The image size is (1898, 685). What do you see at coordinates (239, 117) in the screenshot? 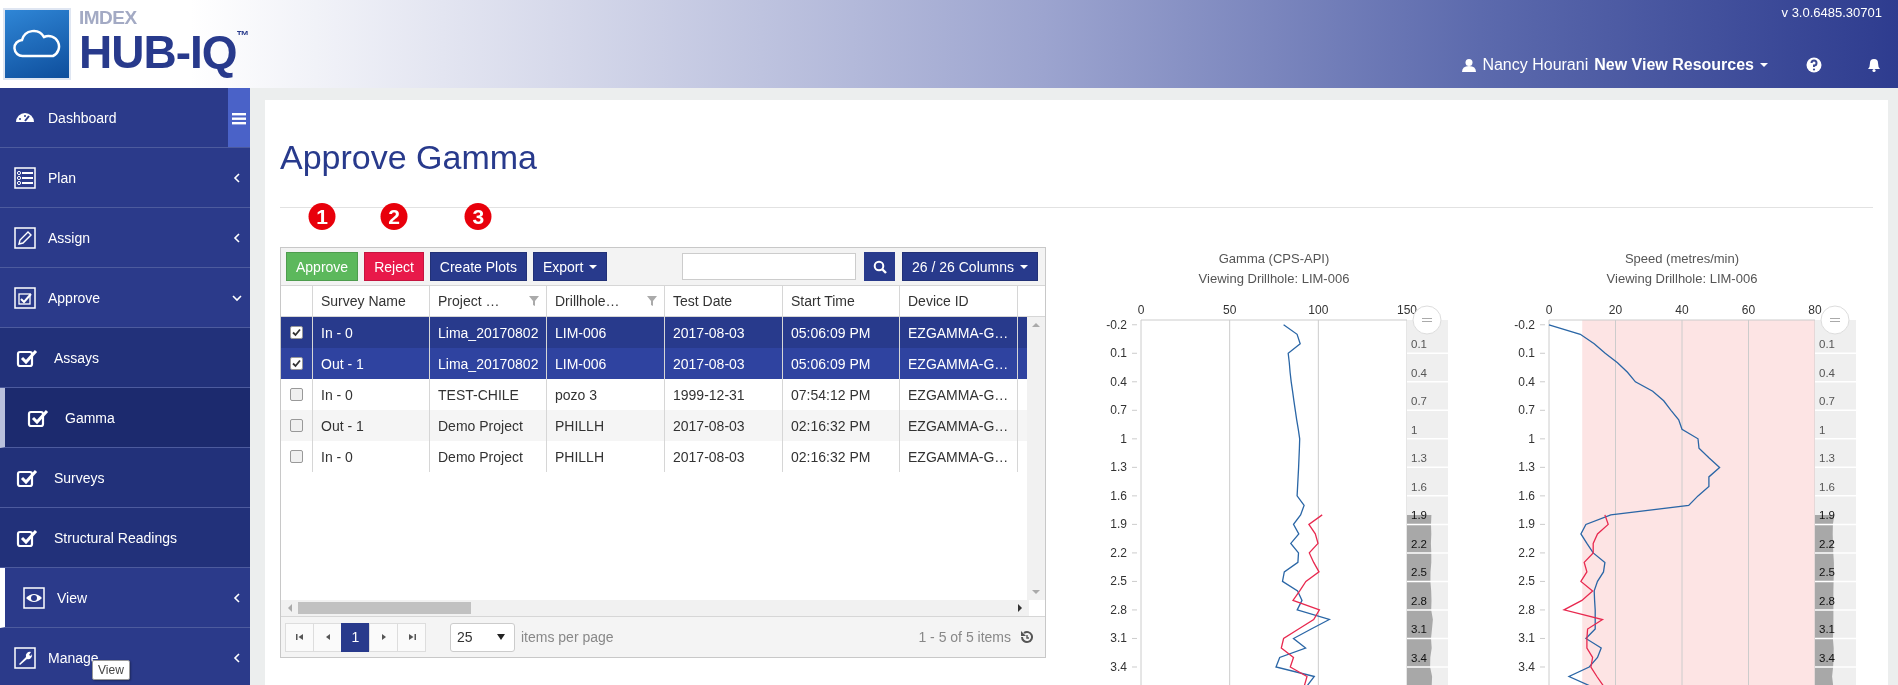
I see `sidebar-toggle-button` at bounding box center [239, 117].